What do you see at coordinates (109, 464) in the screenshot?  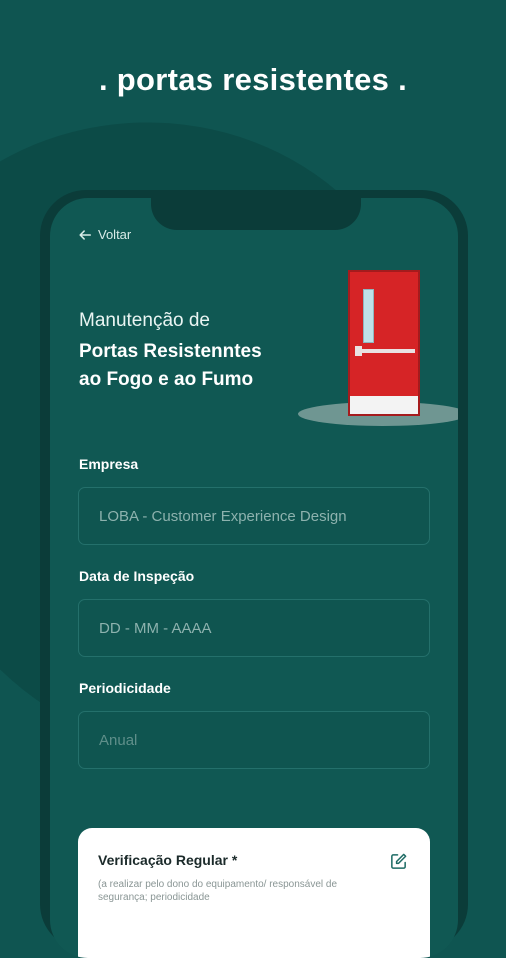 I see `empresa-label: Empresa` at bounding box center [109, 464].